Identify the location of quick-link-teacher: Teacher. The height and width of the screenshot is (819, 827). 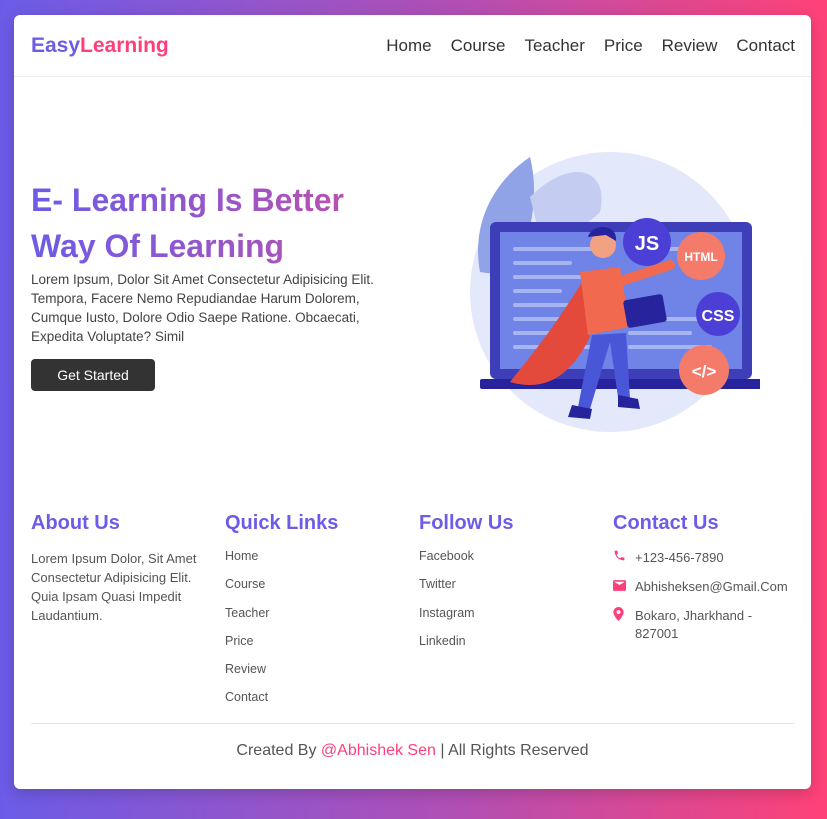
(322, 620).